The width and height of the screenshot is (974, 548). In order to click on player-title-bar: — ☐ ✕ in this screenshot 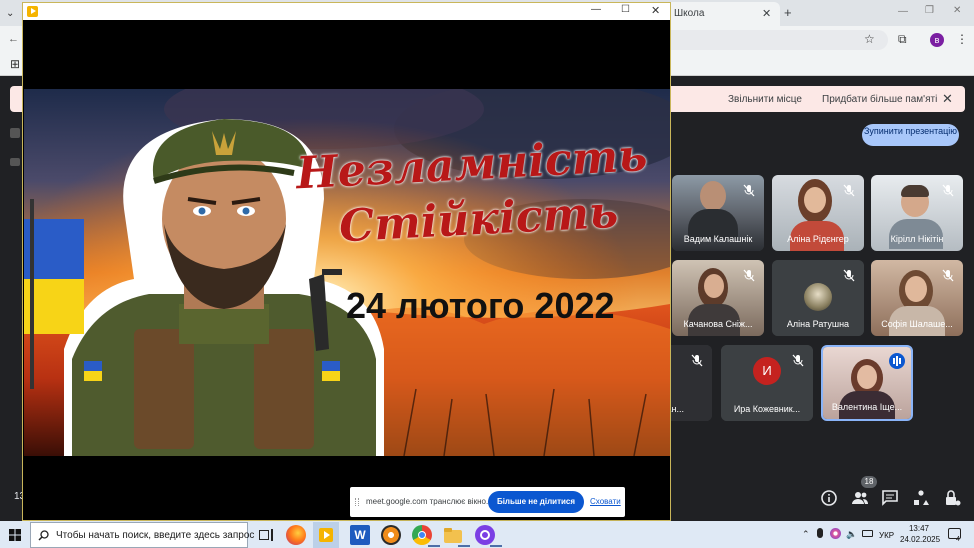, I will do `click(346, 11)`.